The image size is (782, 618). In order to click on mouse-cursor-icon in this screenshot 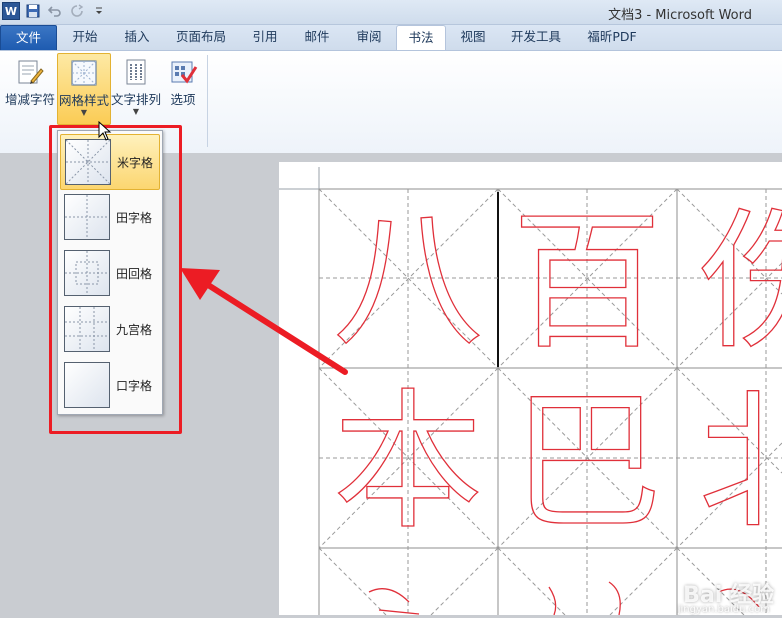, I will do `click(105, 131)`.